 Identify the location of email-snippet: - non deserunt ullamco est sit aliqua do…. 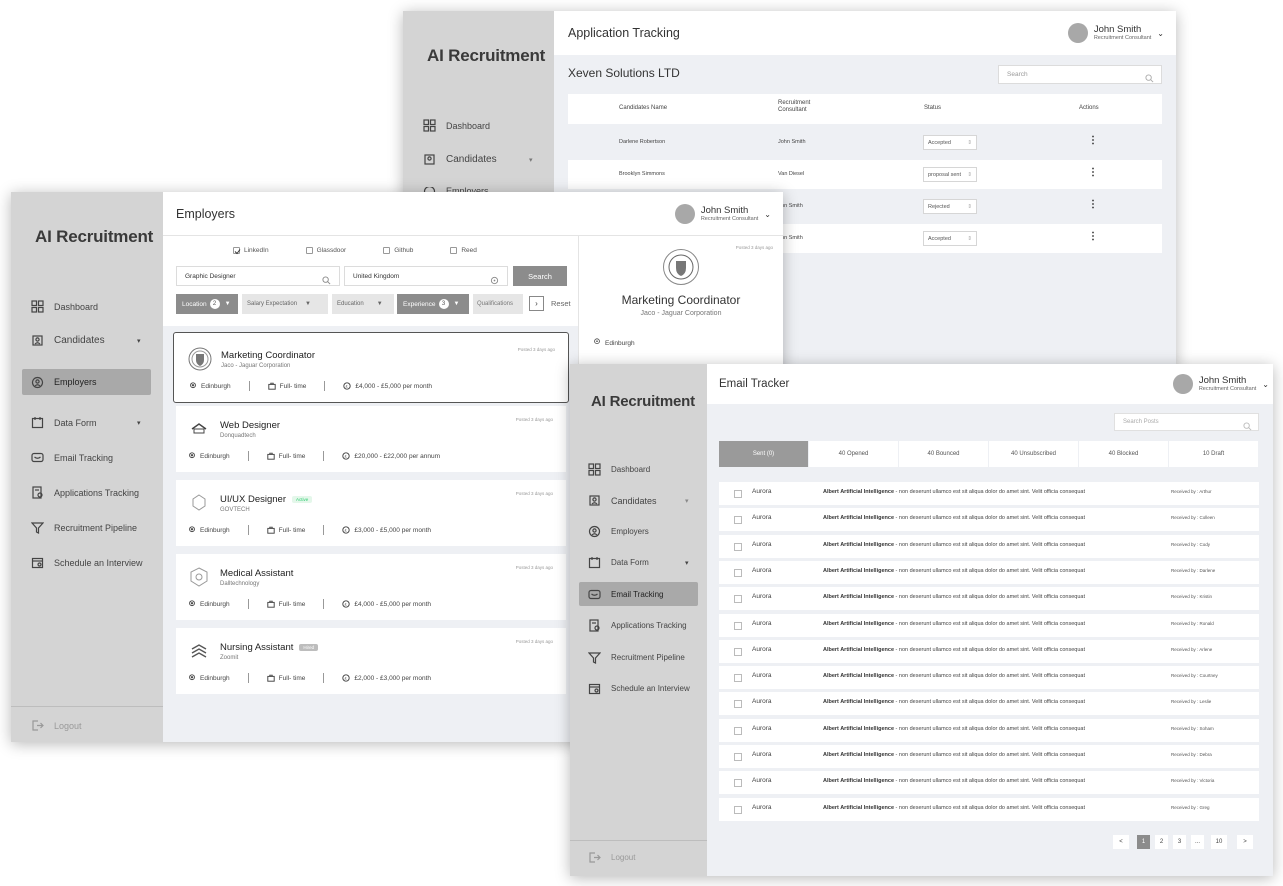
(989, 544).